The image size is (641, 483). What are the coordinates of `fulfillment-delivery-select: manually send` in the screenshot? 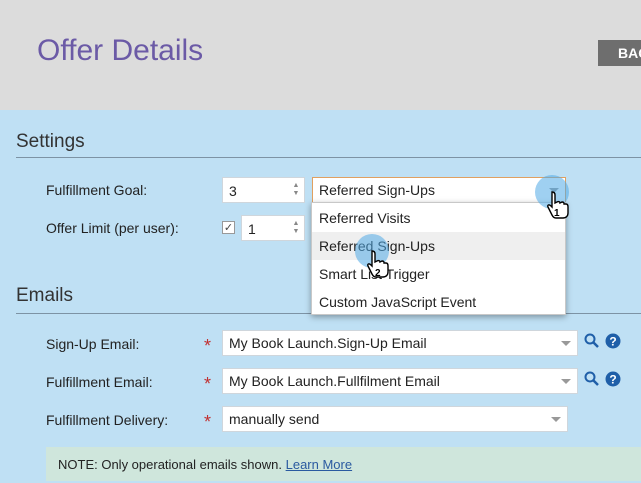 It's located at (395, 419).